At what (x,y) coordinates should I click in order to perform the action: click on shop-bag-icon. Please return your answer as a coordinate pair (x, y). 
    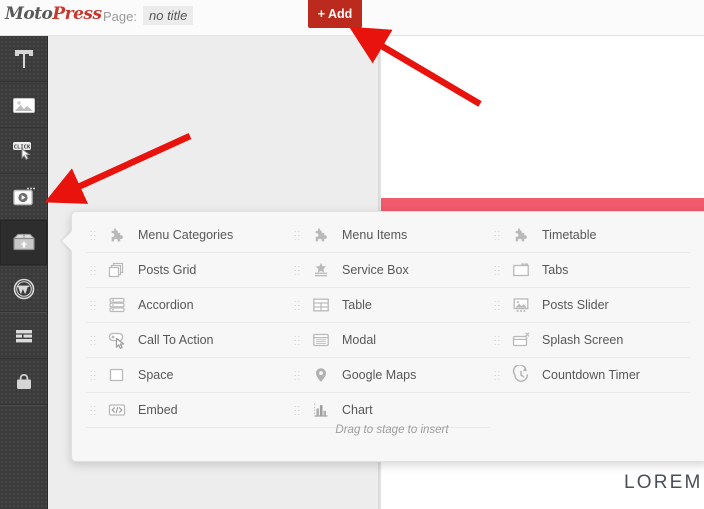
    Looking at the image, I should click on (24, 382).